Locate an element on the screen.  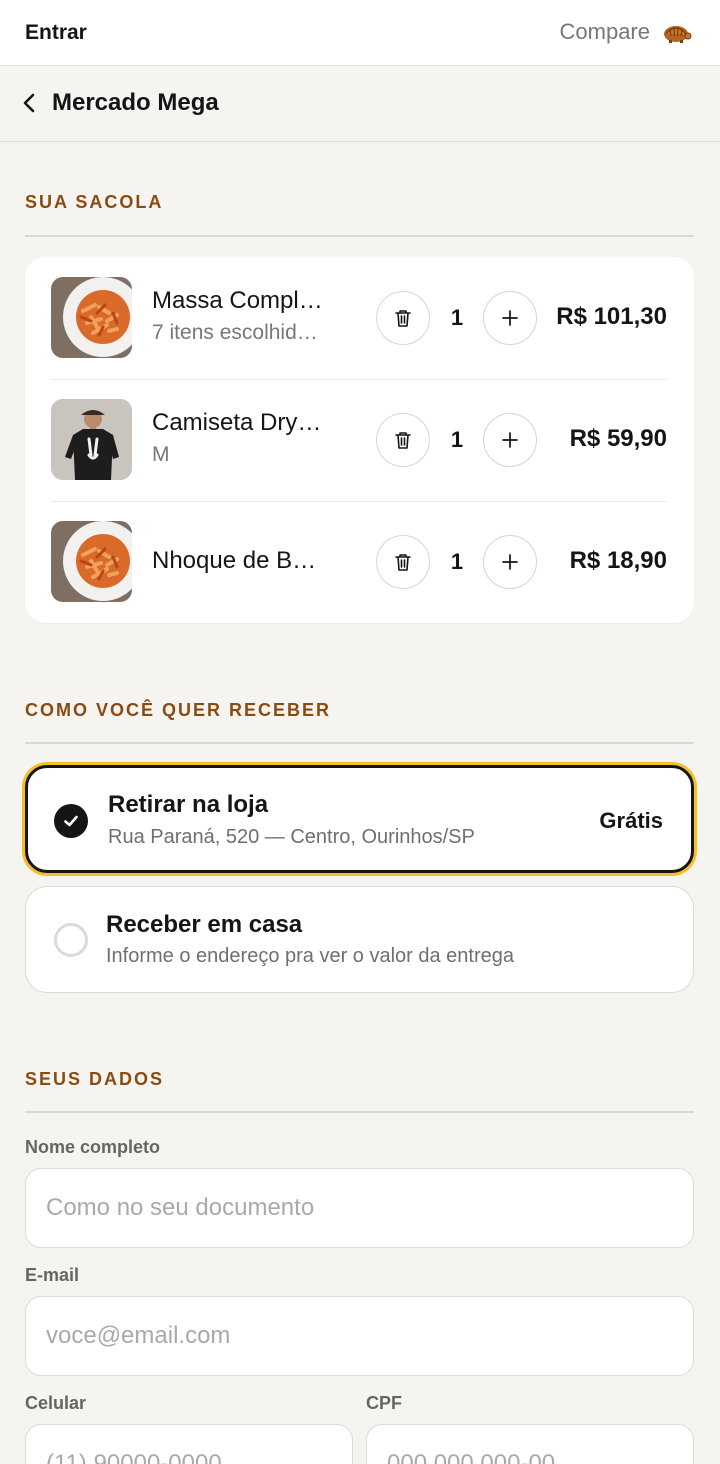
email-label: E-mail is located at coordinates (52, 1275).